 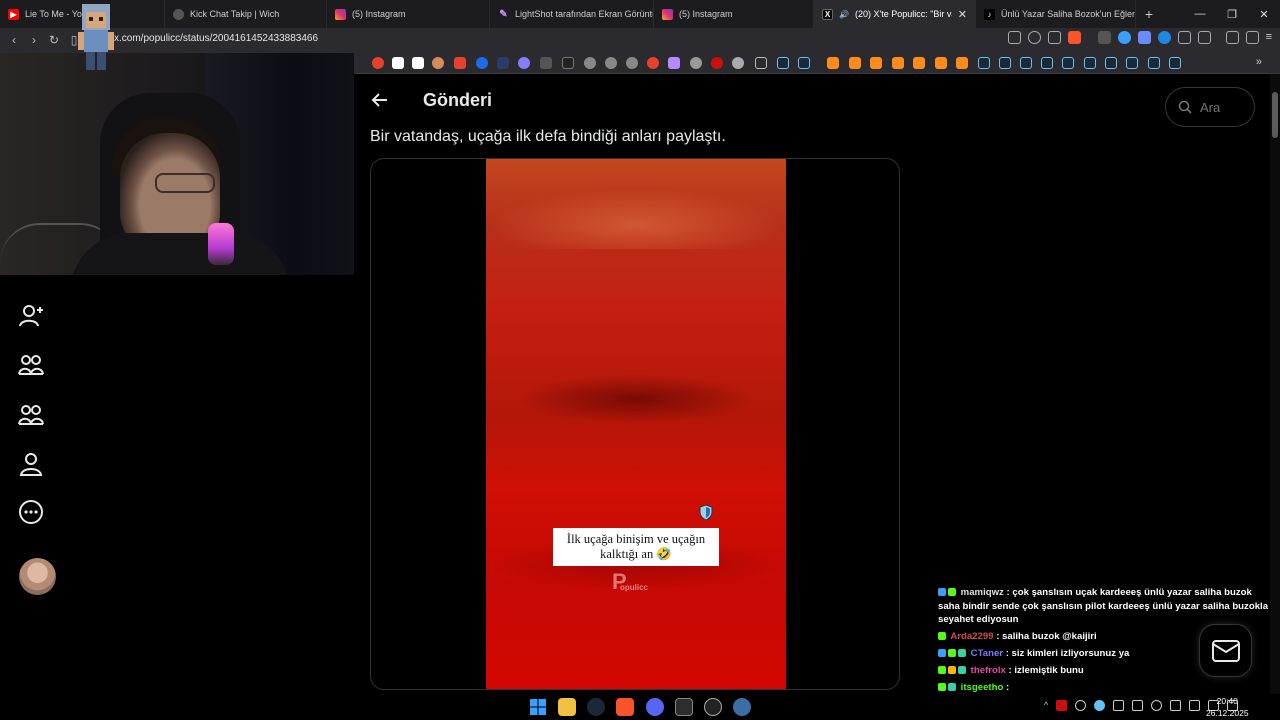 I want to click on more-options-icon, so click(x=31, y=512).